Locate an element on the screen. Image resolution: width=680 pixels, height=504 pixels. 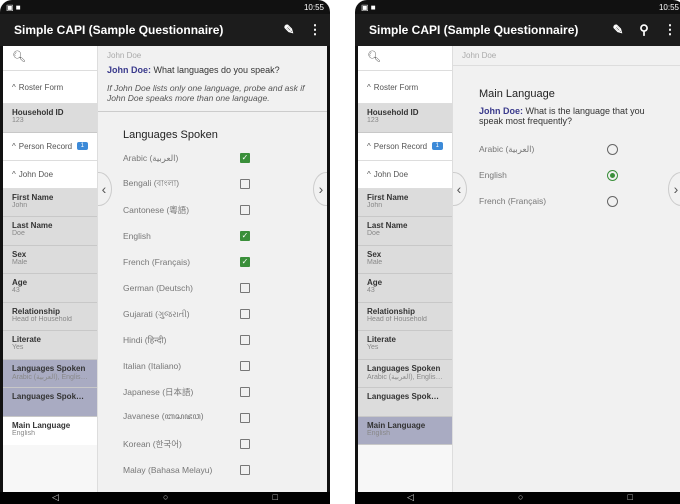
question-text: John Doe: What languages do you speak? is located at coordinates (193, 70).